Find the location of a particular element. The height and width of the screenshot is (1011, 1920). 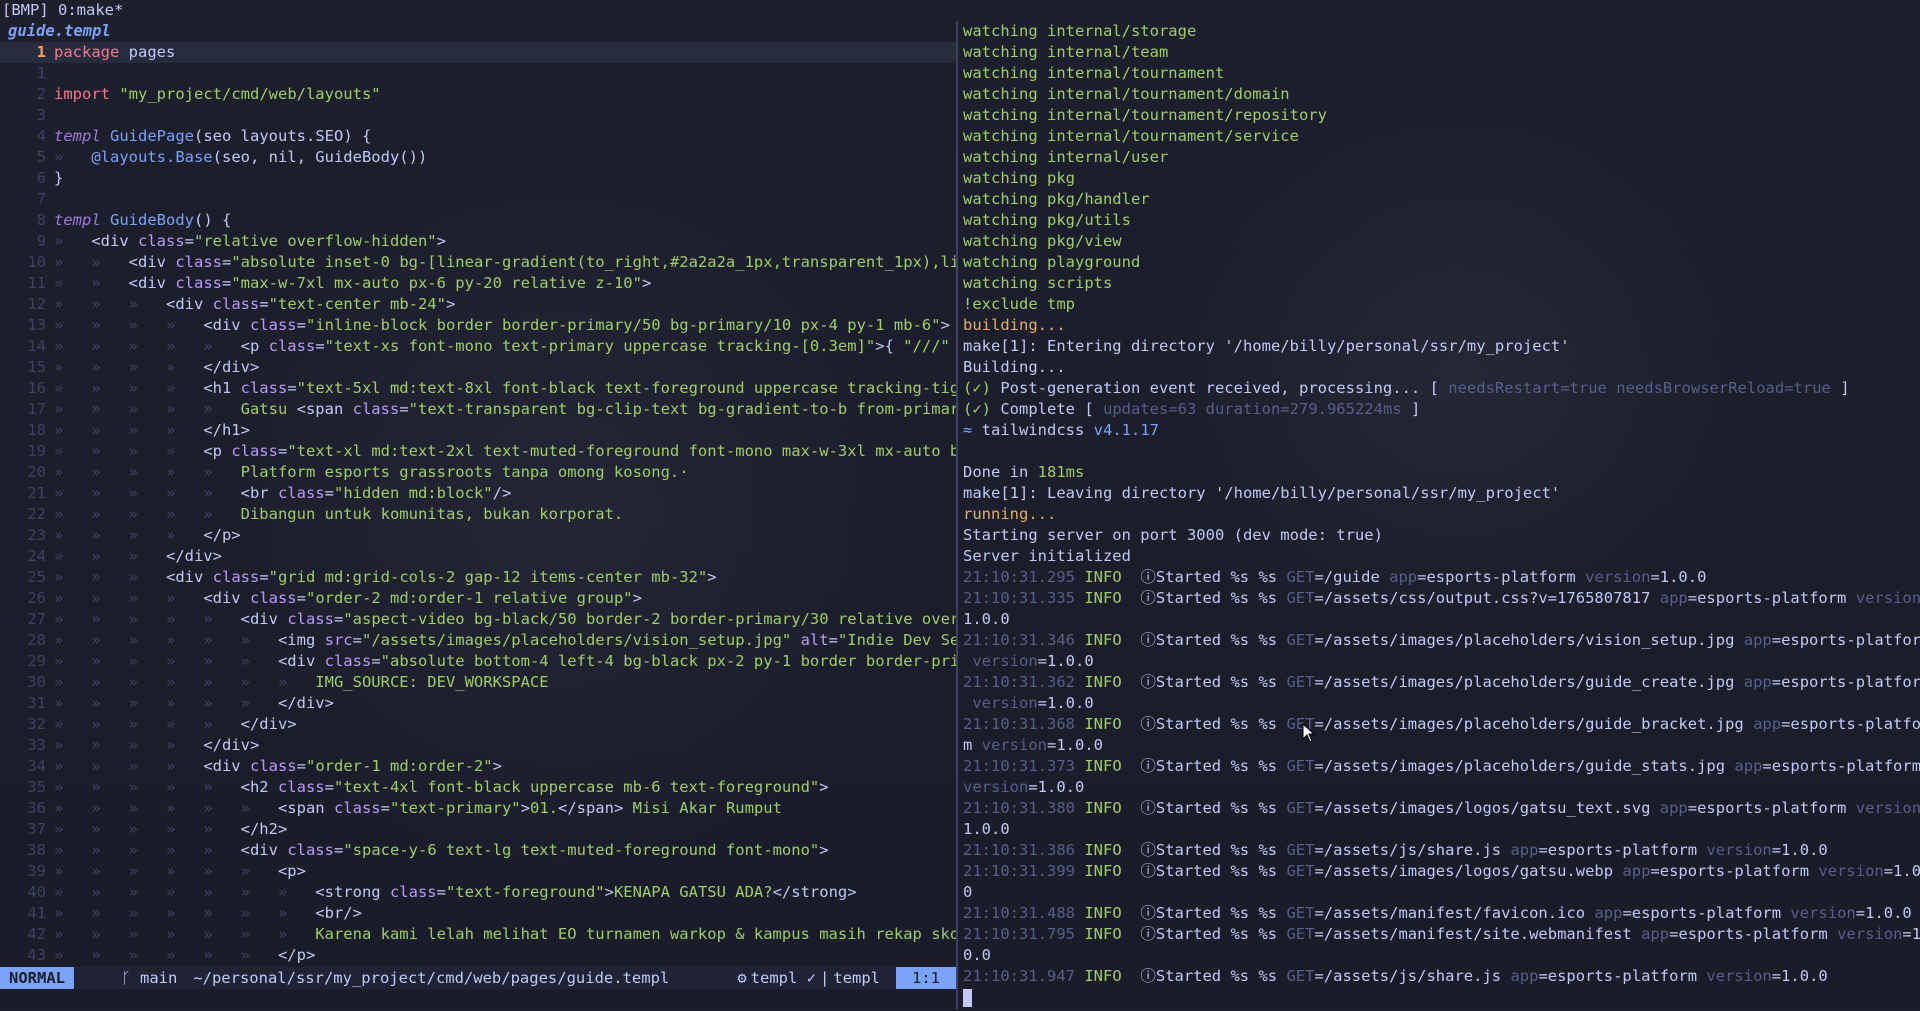

code-token: "text-primary" is located at coordinates (455, 808).